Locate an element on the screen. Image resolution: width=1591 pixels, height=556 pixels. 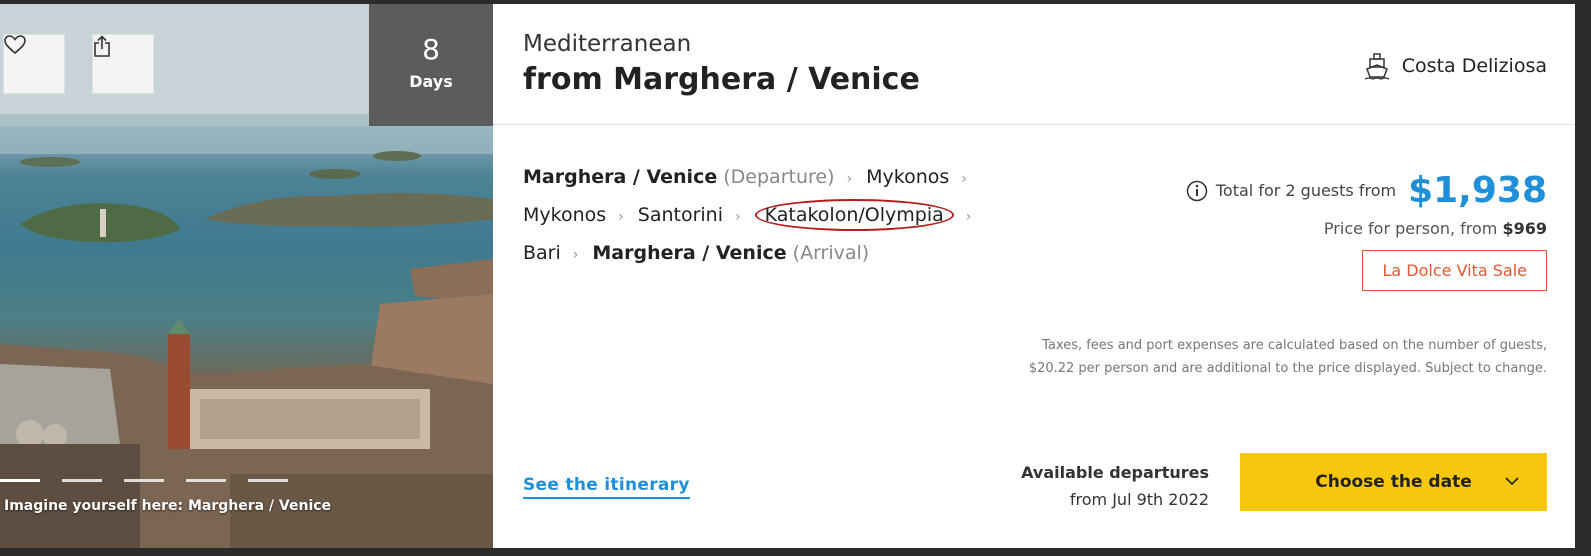
share-icon is located at coordinates (102, 46).